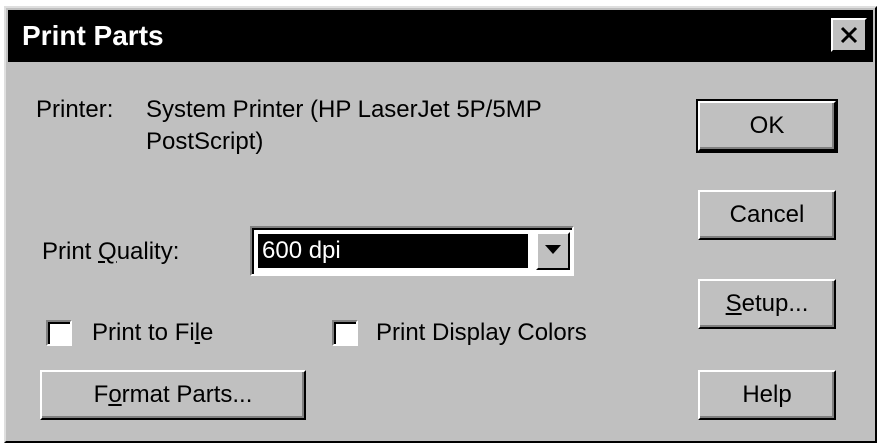  What do you see at coordinates (767, 395) in the screenshot?
I see `help-button: Help` at bounding box center [767, 395].